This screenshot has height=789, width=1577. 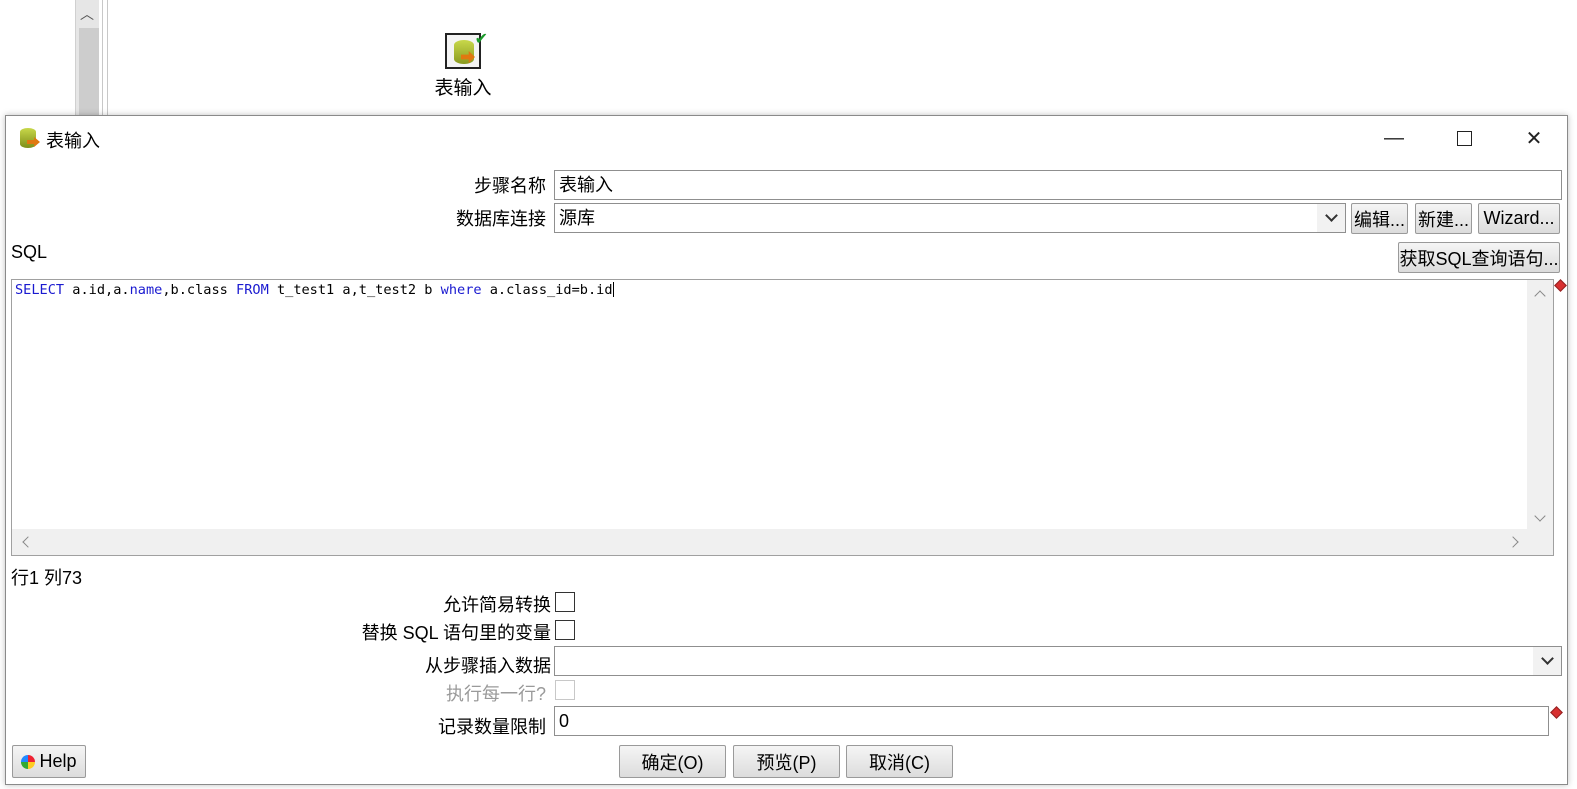 What do you see at coordinates (463, 88) in the screenshot?
I see `step-label: 表输入` at bounding box center [463, 88].